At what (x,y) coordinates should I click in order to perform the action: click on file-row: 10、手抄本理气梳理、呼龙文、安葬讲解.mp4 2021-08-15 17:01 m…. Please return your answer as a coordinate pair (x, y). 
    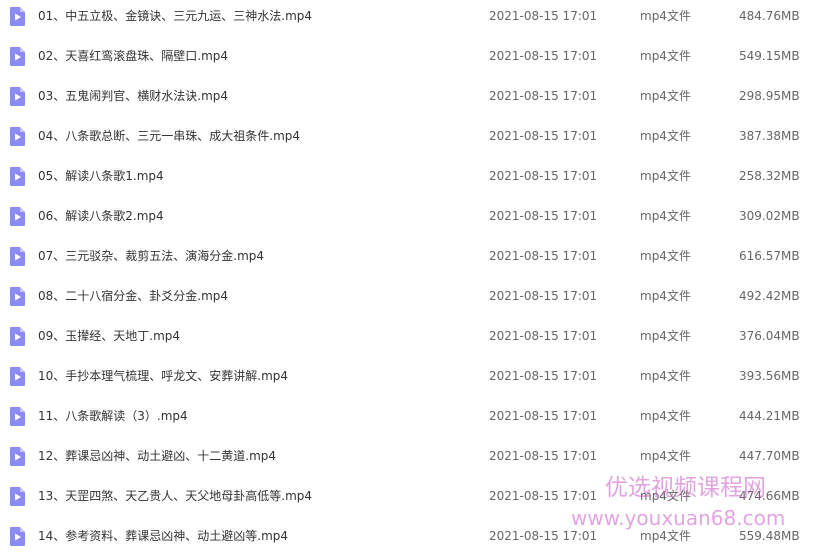
    Looking at the image, I should click on (408, 380).